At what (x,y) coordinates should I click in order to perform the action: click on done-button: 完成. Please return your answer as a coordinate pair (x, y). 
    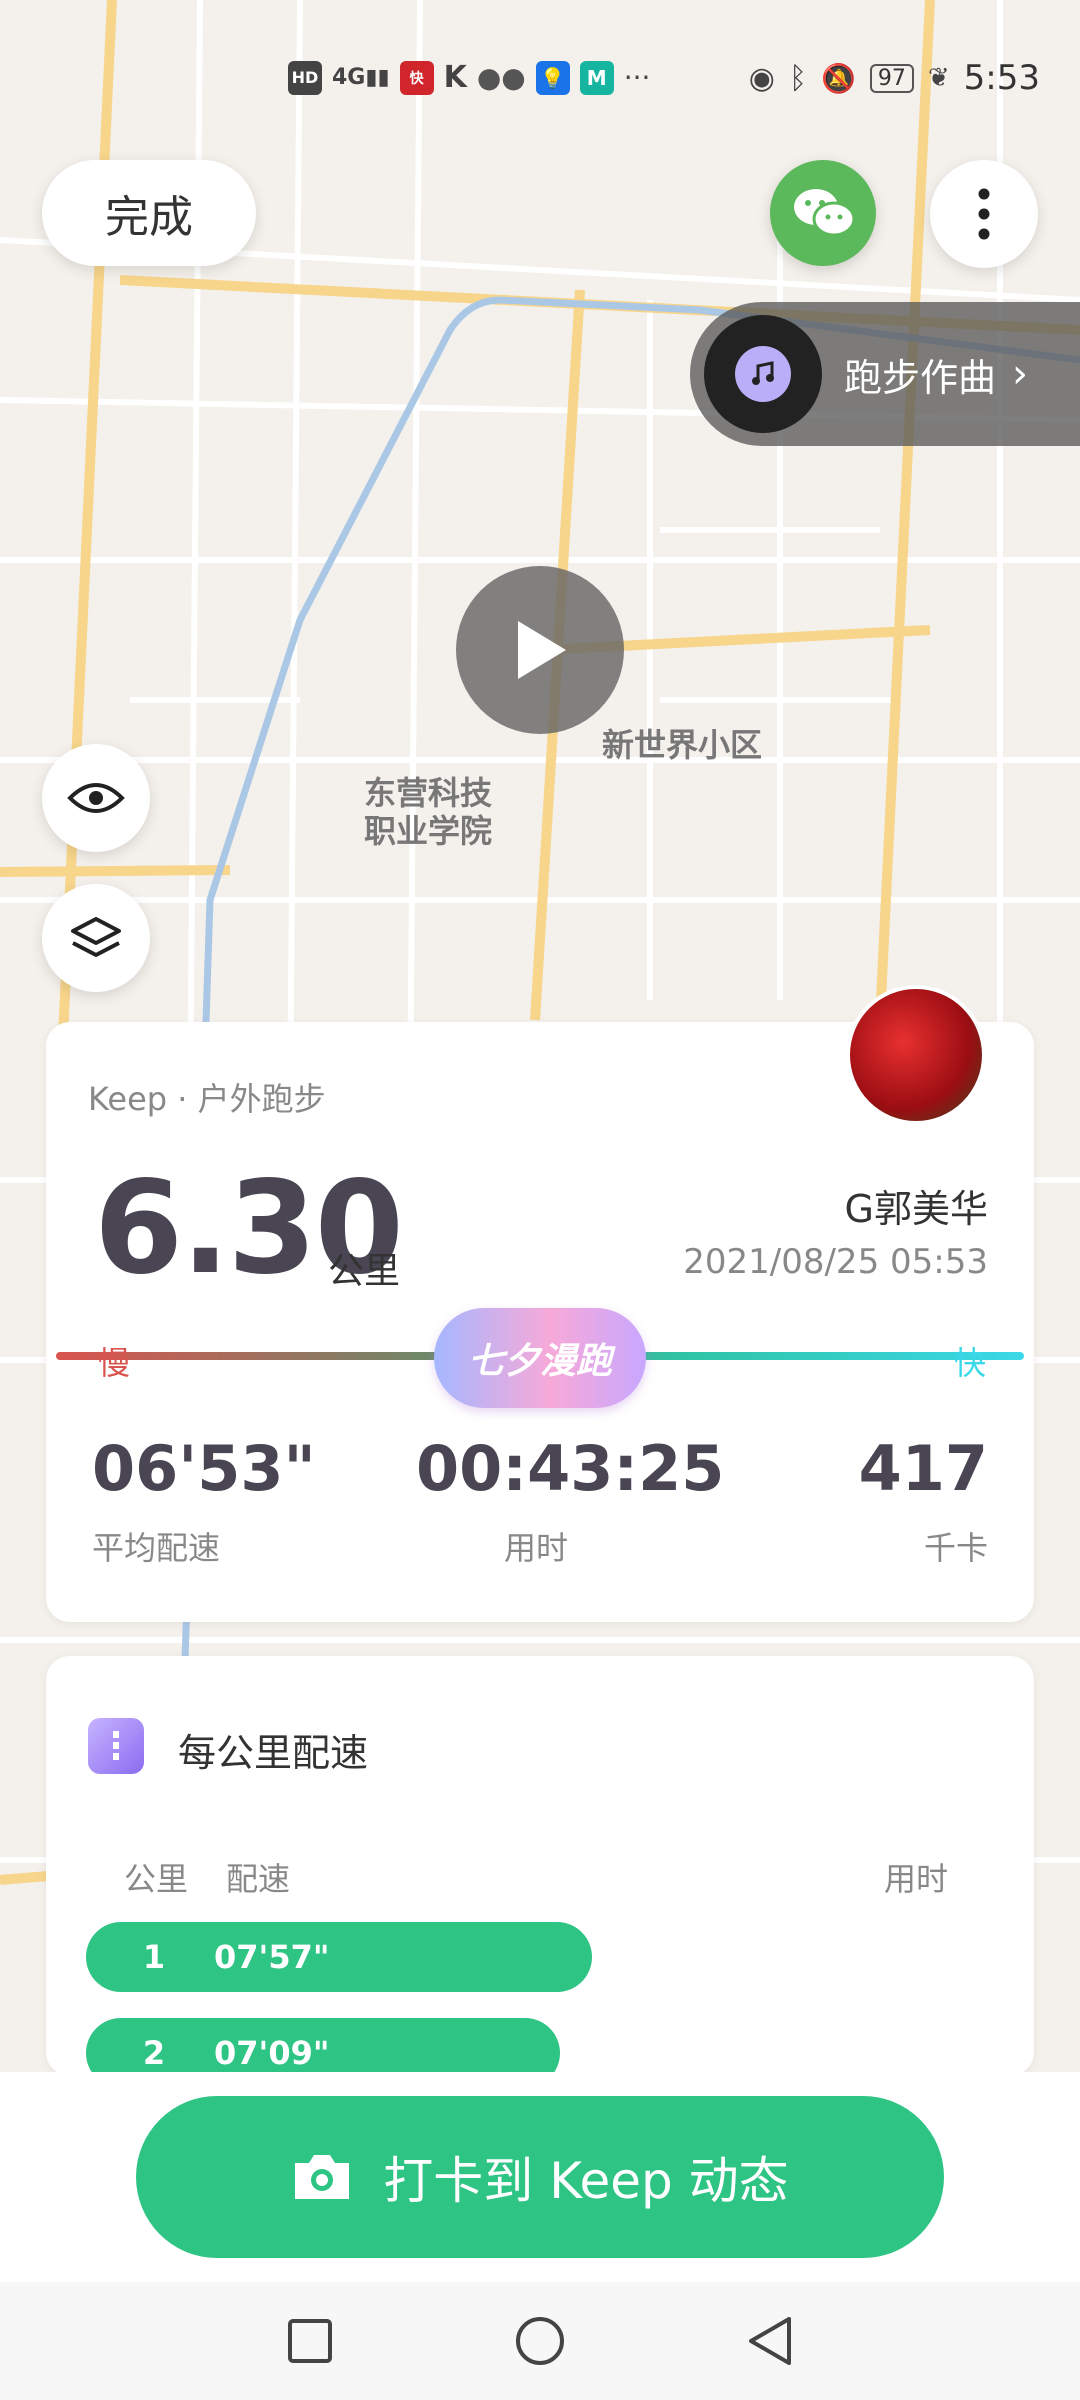
    Looking at the image, I should click on (149, 213).